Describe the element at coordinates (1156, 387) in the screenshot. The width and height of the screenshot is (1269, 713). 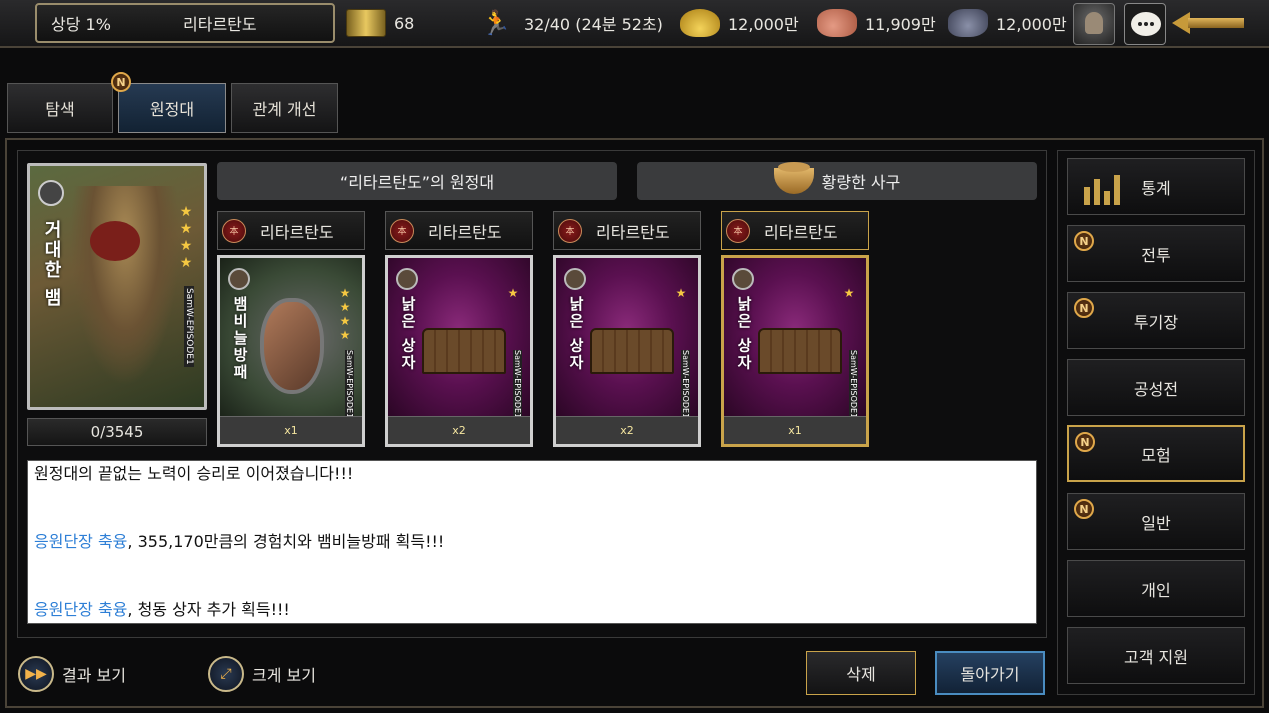
I see `side-item-siege: 공성전` at that location.